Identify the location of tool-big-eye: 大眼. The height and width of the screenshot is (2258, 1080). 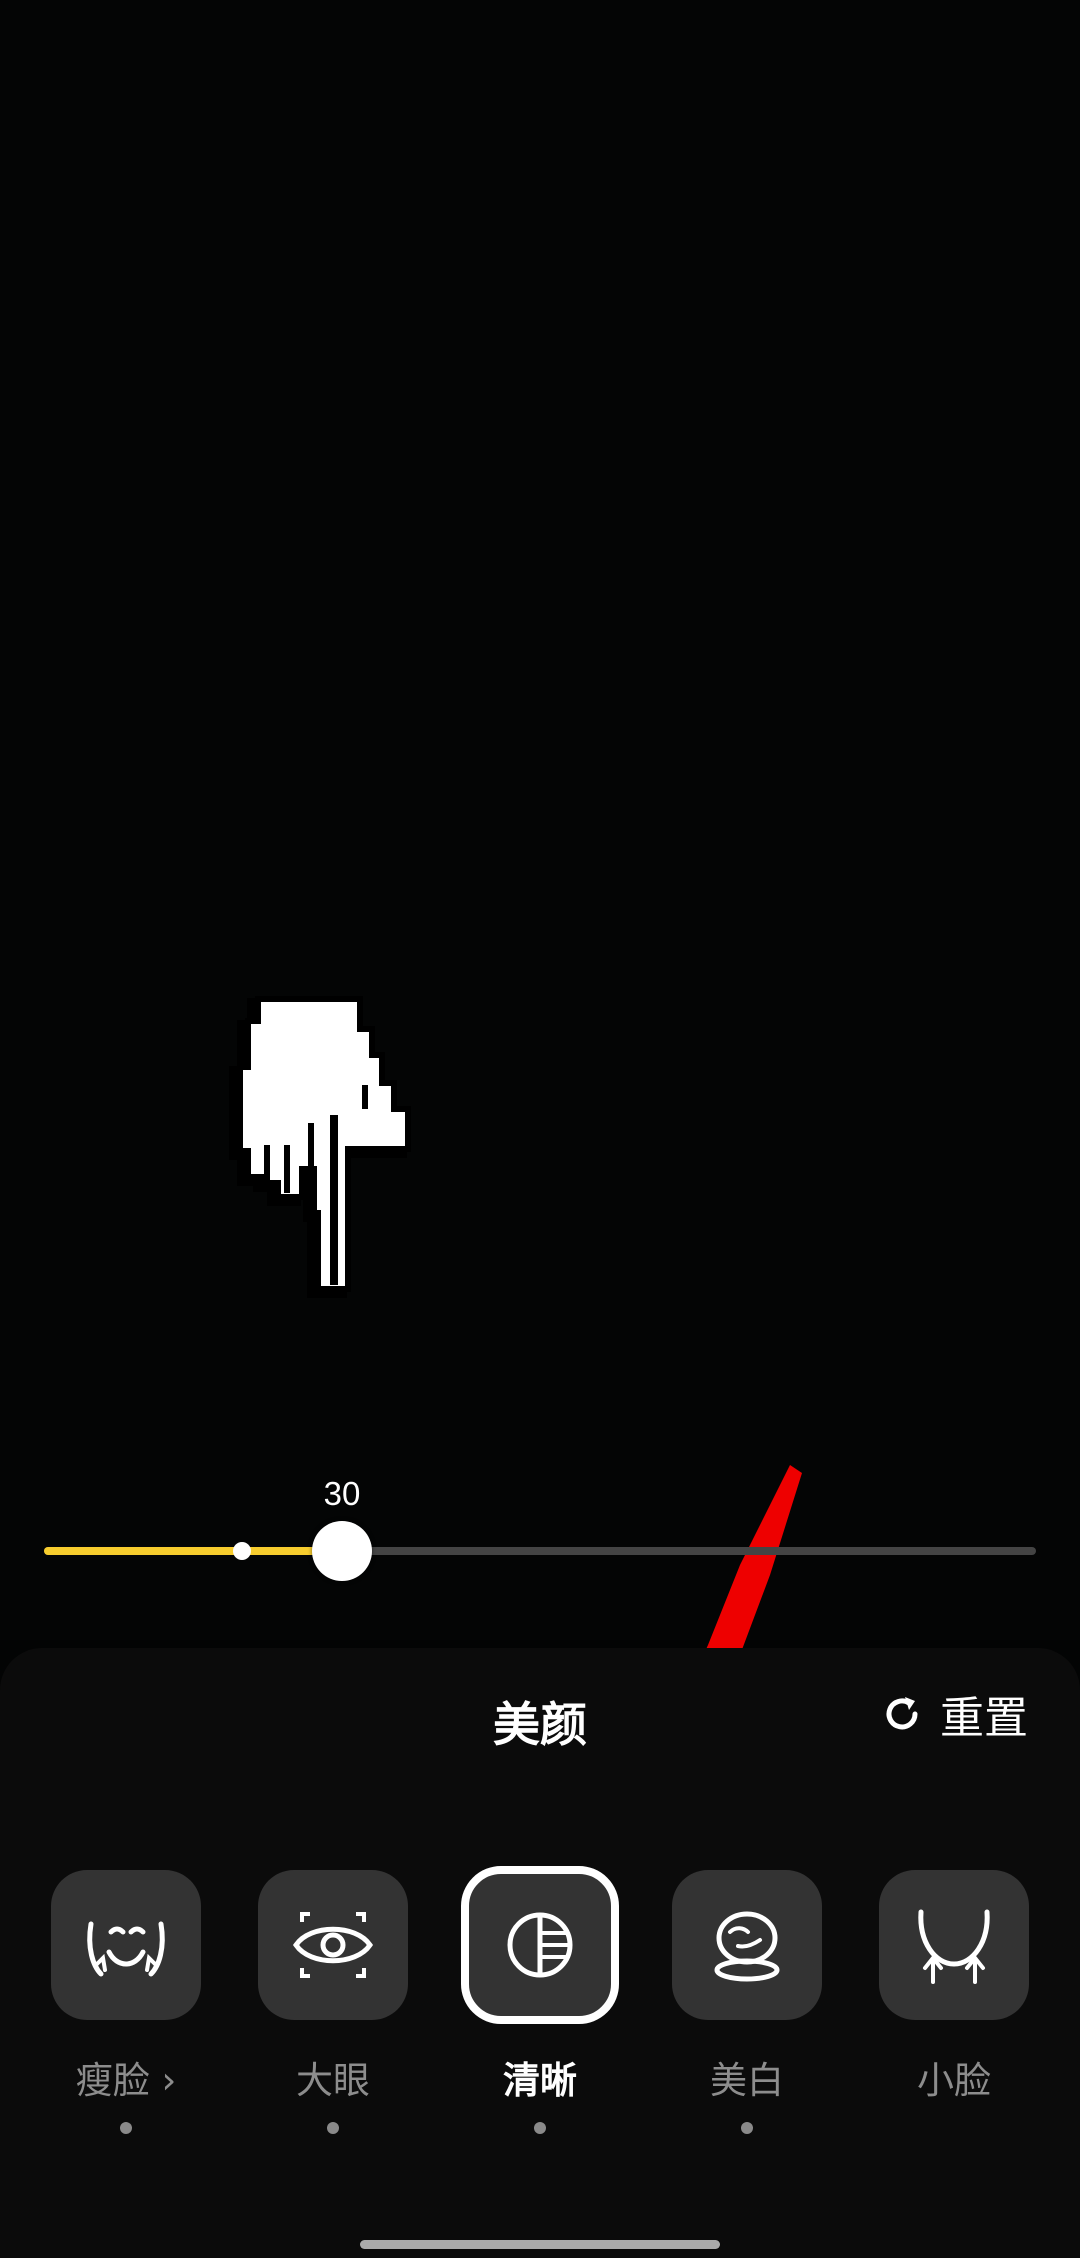
(333, 2002).